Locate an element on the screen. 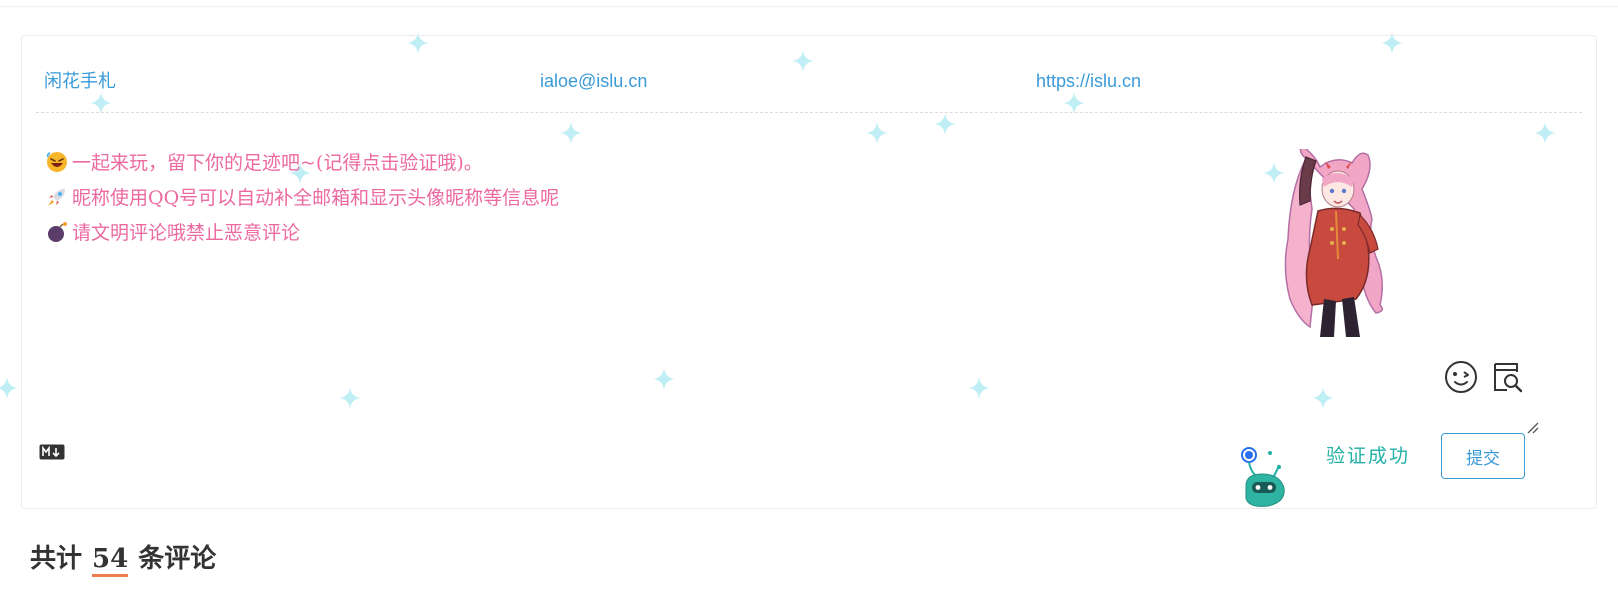 This screenshot has height=594, width=1618. captcha-robot-icon is located at coordinates (1263, 477).